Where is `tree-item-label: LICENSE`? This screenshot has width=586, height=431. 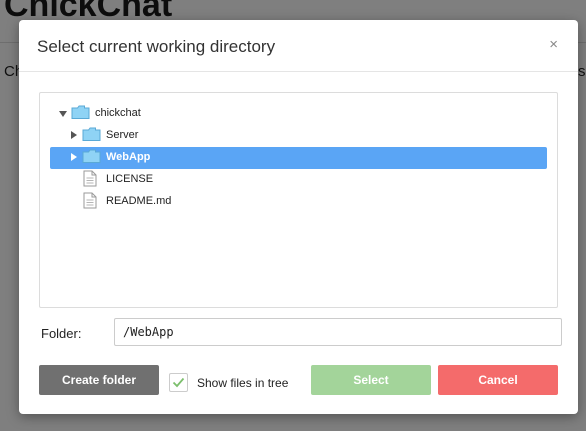 tree-item-label: LICENSE is located at coordinates (130, 179).